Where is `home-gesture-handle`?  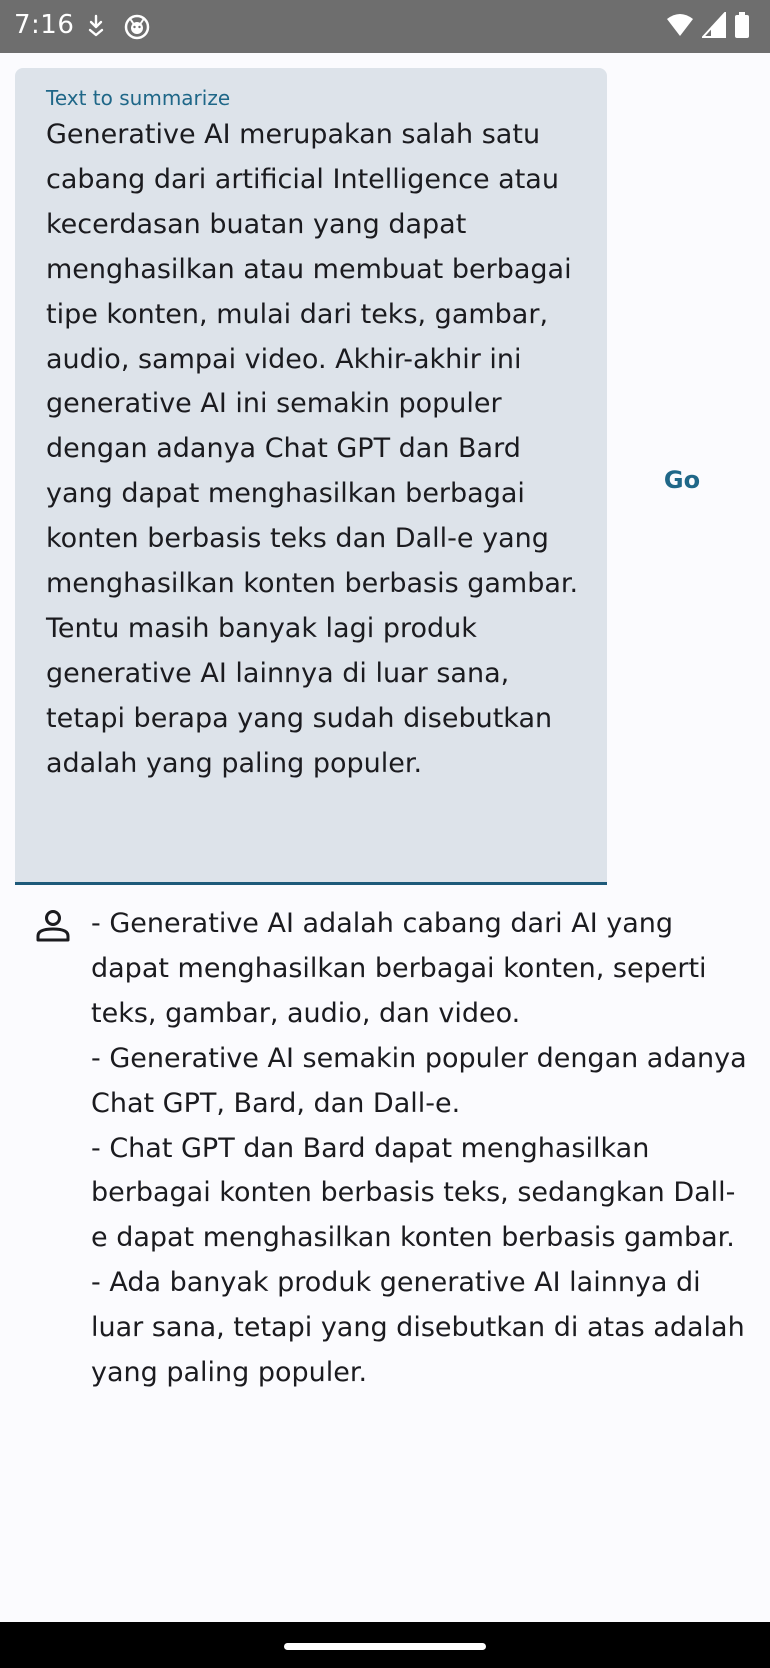 home-gesture-handle is located at coordinates (385, 1646).